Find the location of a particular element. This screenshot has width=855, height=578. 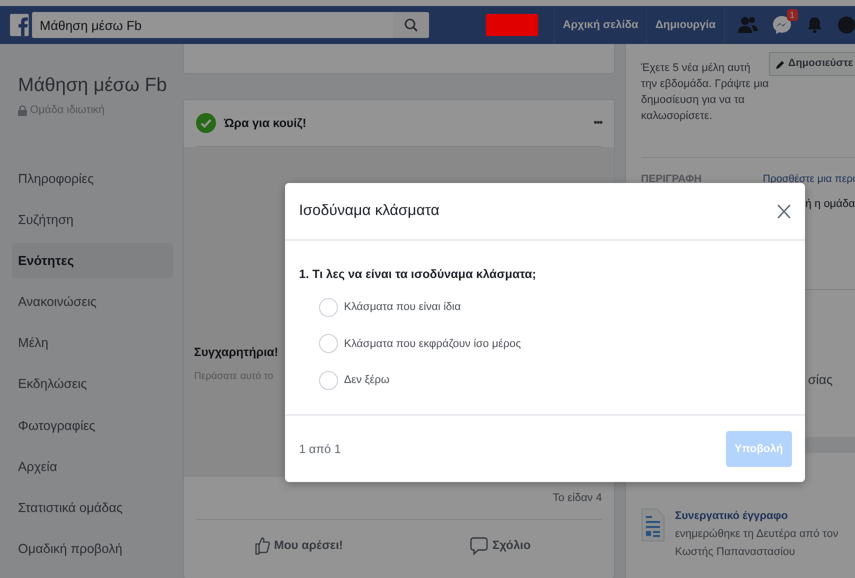

section-label: ΠΕΡΙΓΡΑΦΗ is located at coordinates (671, 179).